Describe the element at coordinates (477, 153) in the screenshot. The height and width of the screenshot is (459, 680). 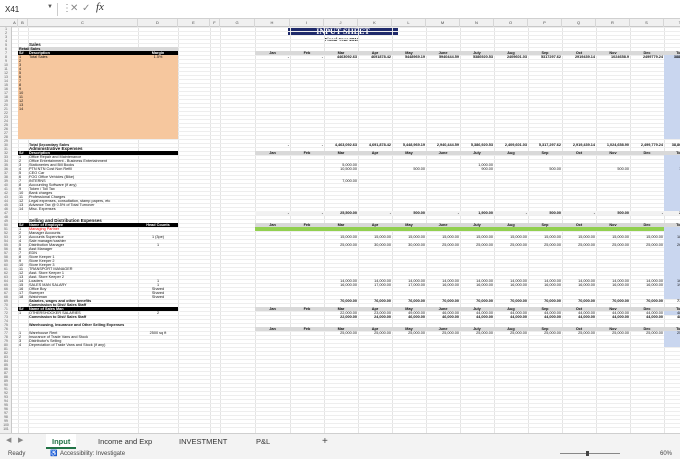
I see `month-header: July` at that location.